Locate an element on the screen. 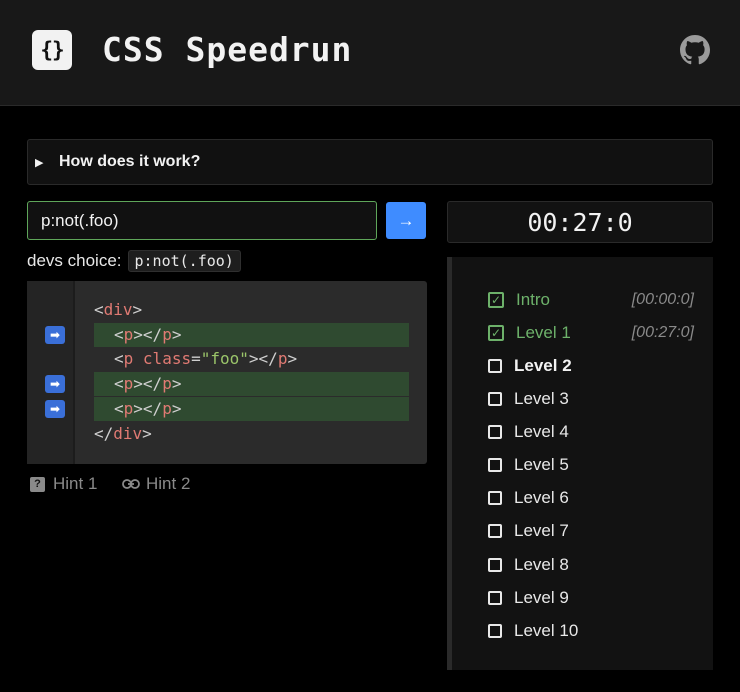 The image size is (740, 692). how-it-works-toggle: ▶ How does it work? is located at coordinates (370, 162).